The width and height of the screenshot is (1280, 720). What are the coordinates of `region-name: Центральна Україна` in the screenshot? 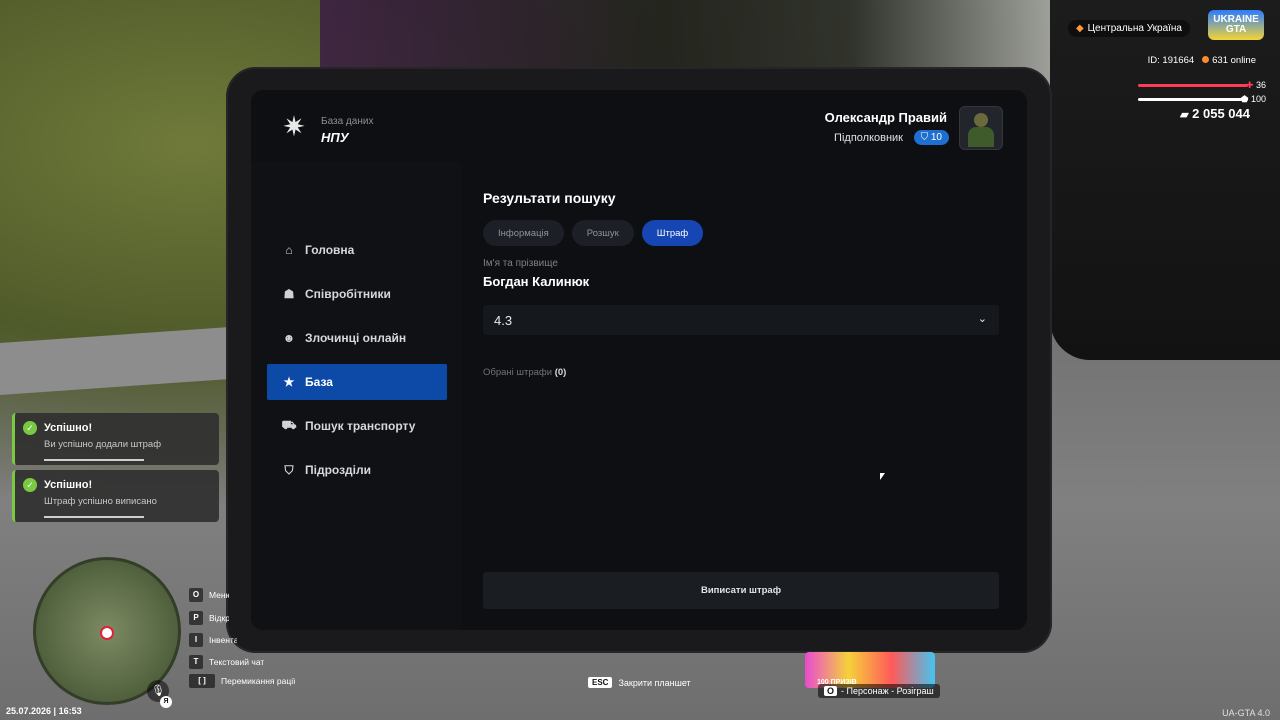 It's located at (1134, 28).